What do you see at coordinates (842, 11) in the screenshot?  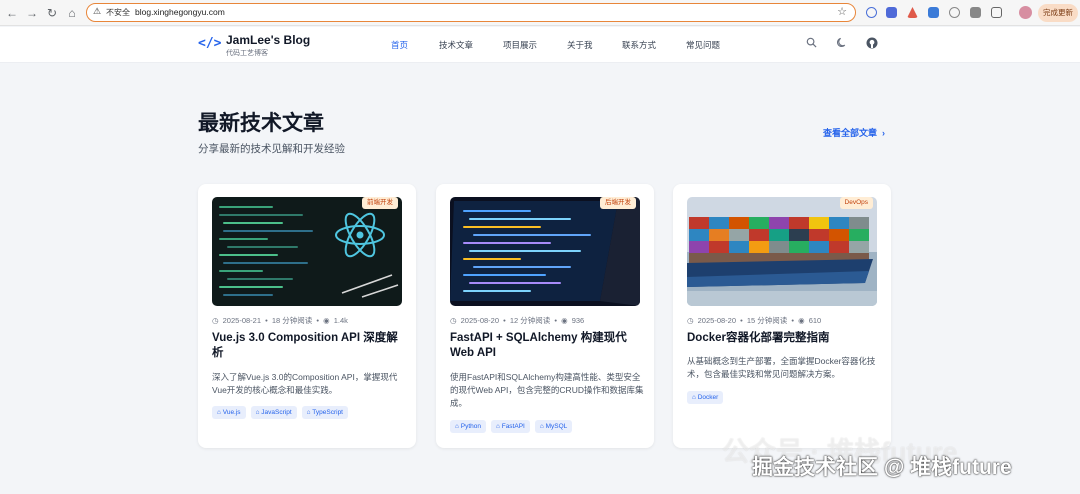 I see `bookmark-star-icon: ☆` at bounding box center [842, 11].